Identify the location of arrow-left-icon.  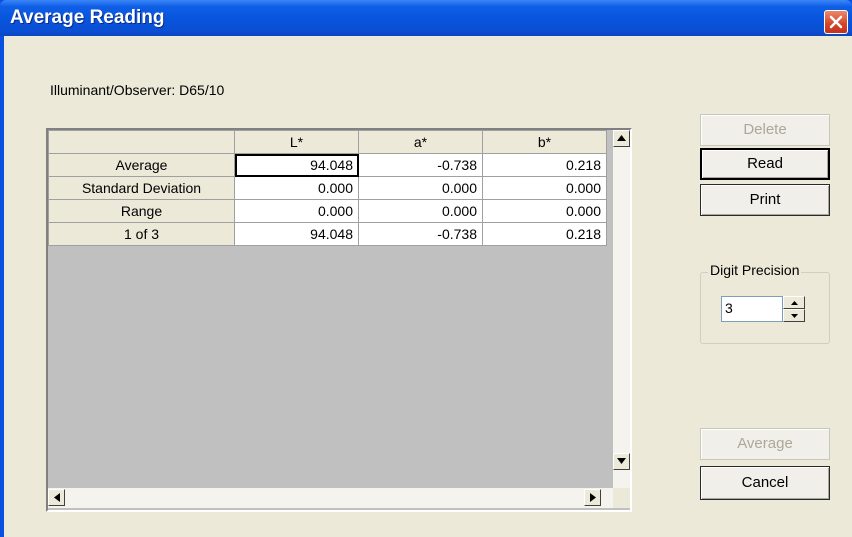
(57, 497).